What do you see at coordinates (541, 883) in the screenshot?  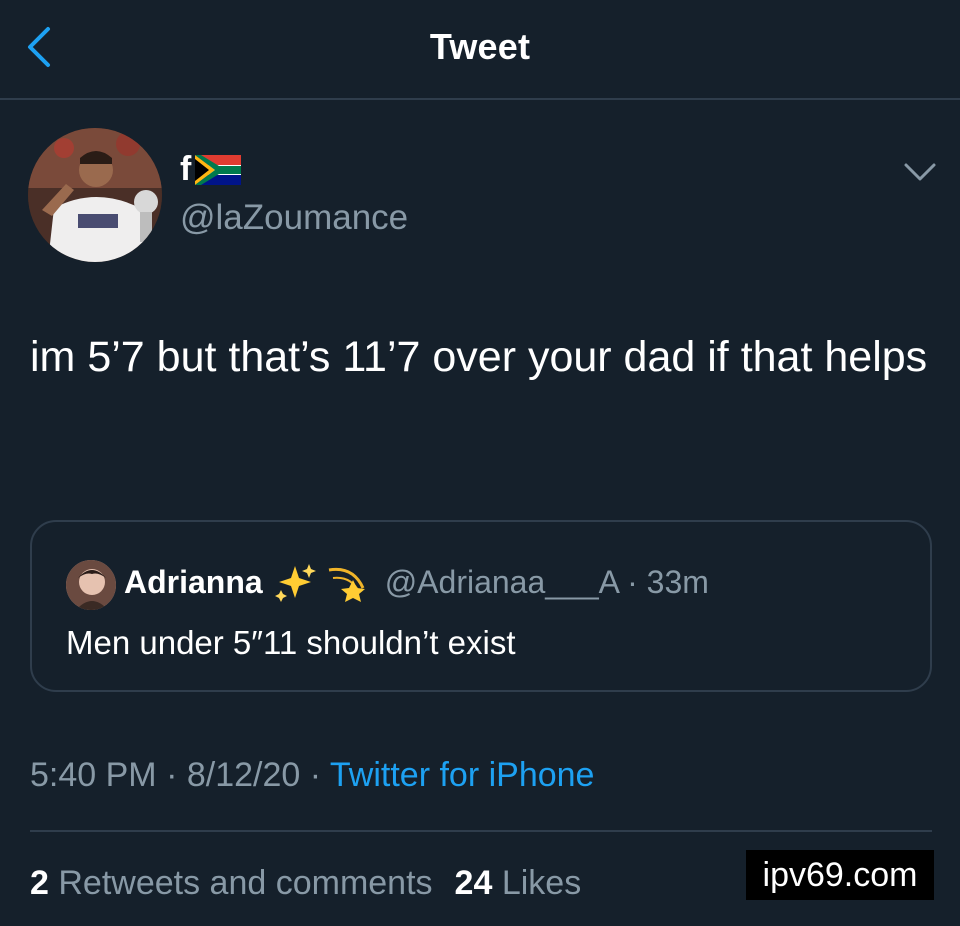 I see `likes-label: Likes` at bounding box center [541, 883].